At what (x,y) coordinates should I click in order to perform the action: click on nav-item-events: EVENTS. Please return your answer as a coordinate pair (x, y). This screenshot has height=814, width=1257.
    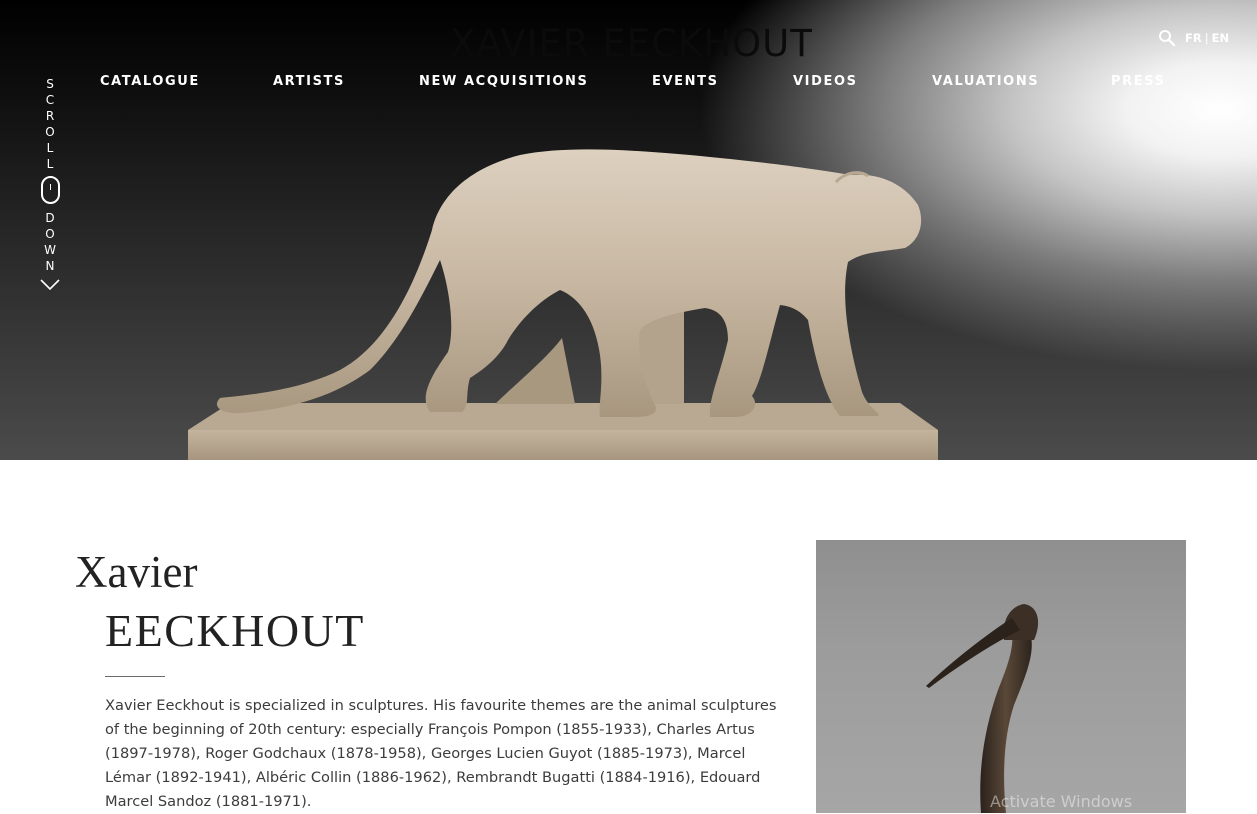
    Looking at the image, I should click on (685, 82).